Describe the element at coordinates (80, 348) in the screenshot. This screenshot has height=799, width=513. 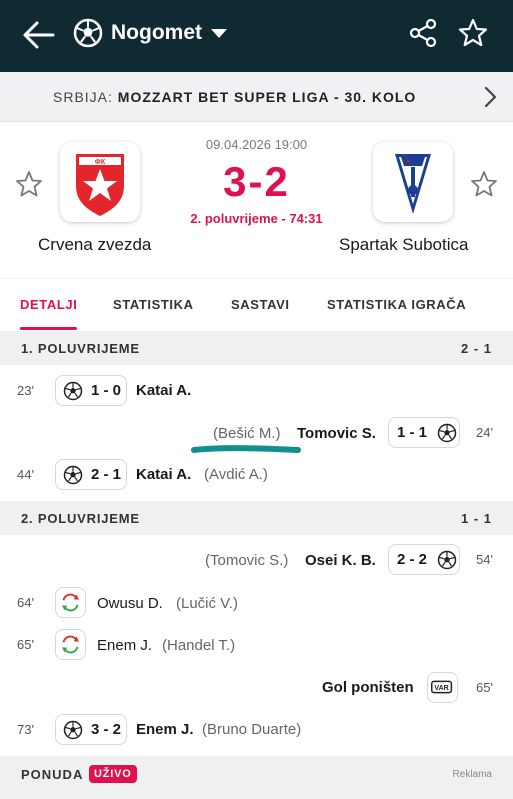
I see `section-label: 1. POLUVRIJEME` at that location.